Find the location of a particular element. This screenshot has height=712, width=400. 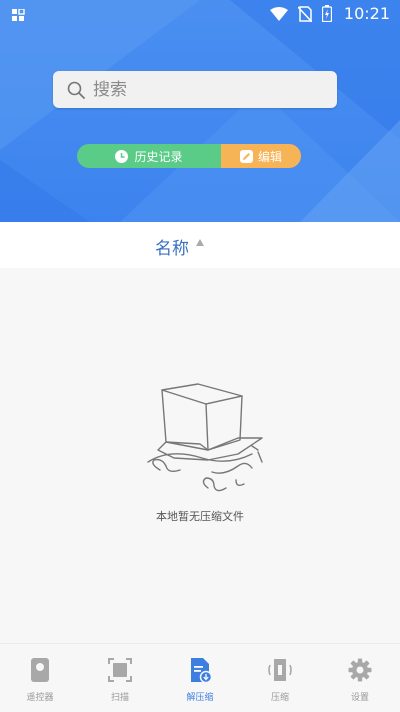

tab-settings: 设置 is located at coordinates (360, 678).